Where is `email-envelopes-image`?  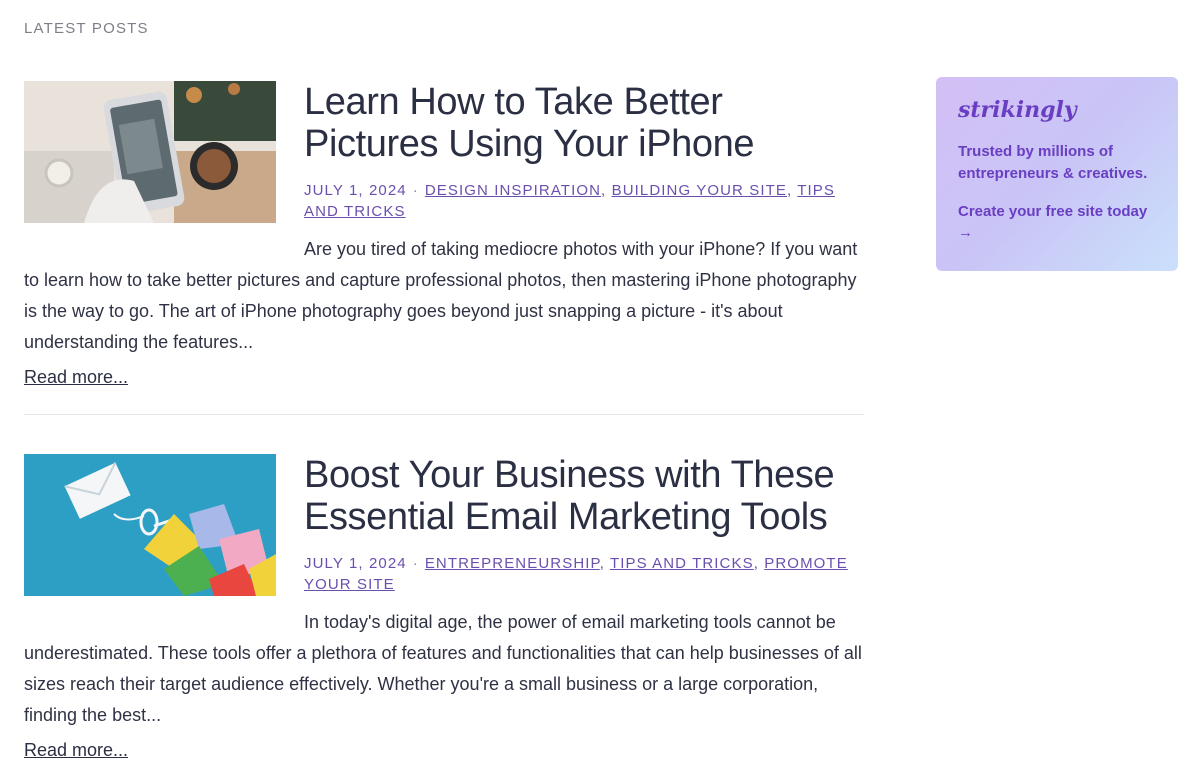 email-envelopes-image is located at coordinates (150, 525).